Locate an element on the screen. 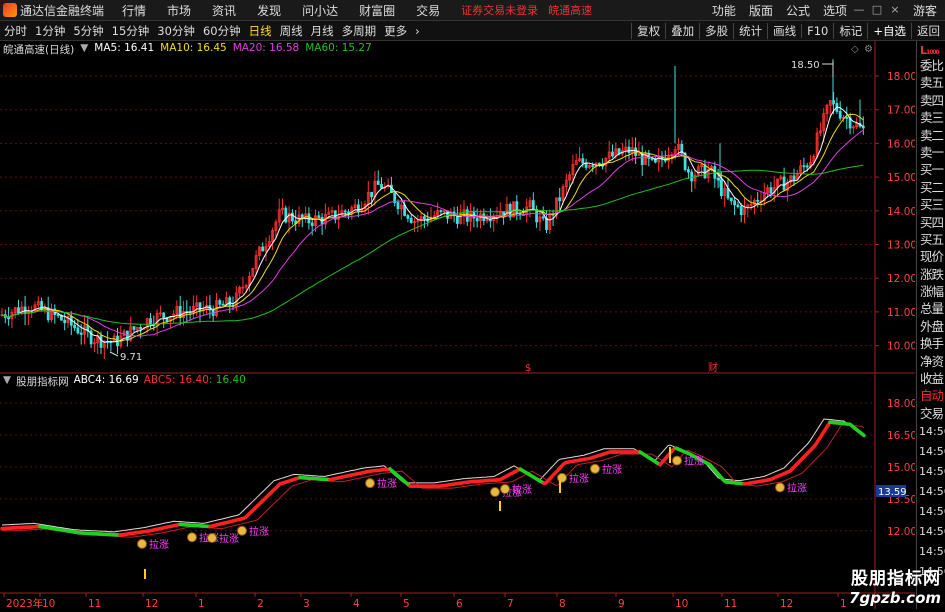  diamond-icon: ◇ is located at coordinates (855, 49).